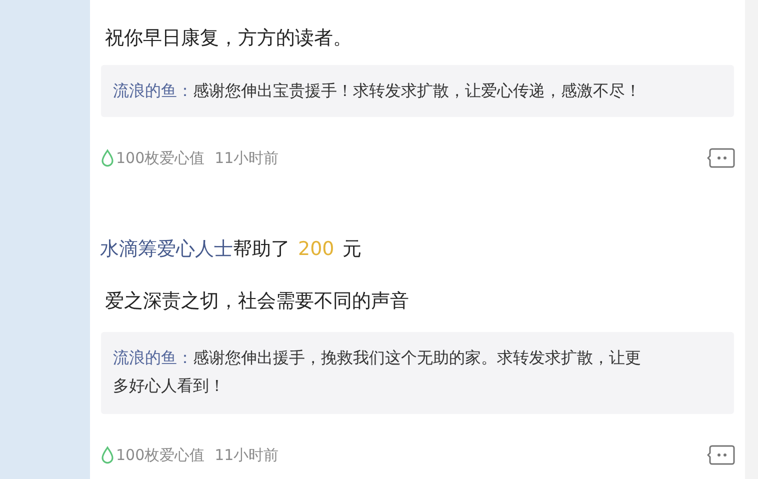  I want to click on currency-unit: 元, so click(352, 249).